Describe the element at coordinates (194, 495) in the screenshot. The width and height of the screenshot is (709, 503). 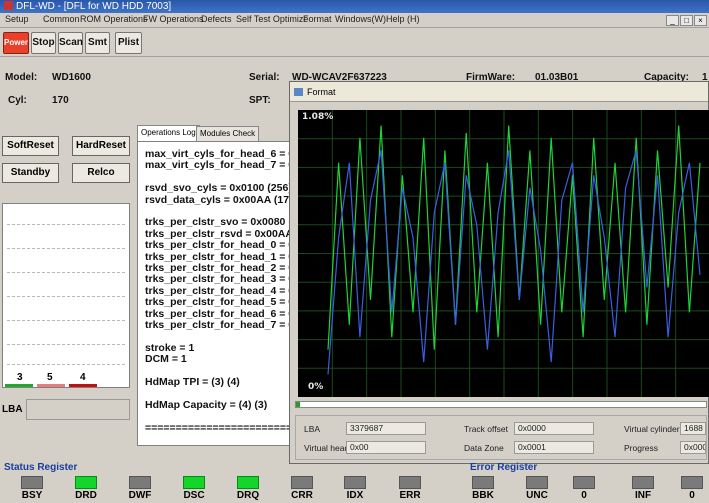
I see `status-led-label: DSC` at that location.